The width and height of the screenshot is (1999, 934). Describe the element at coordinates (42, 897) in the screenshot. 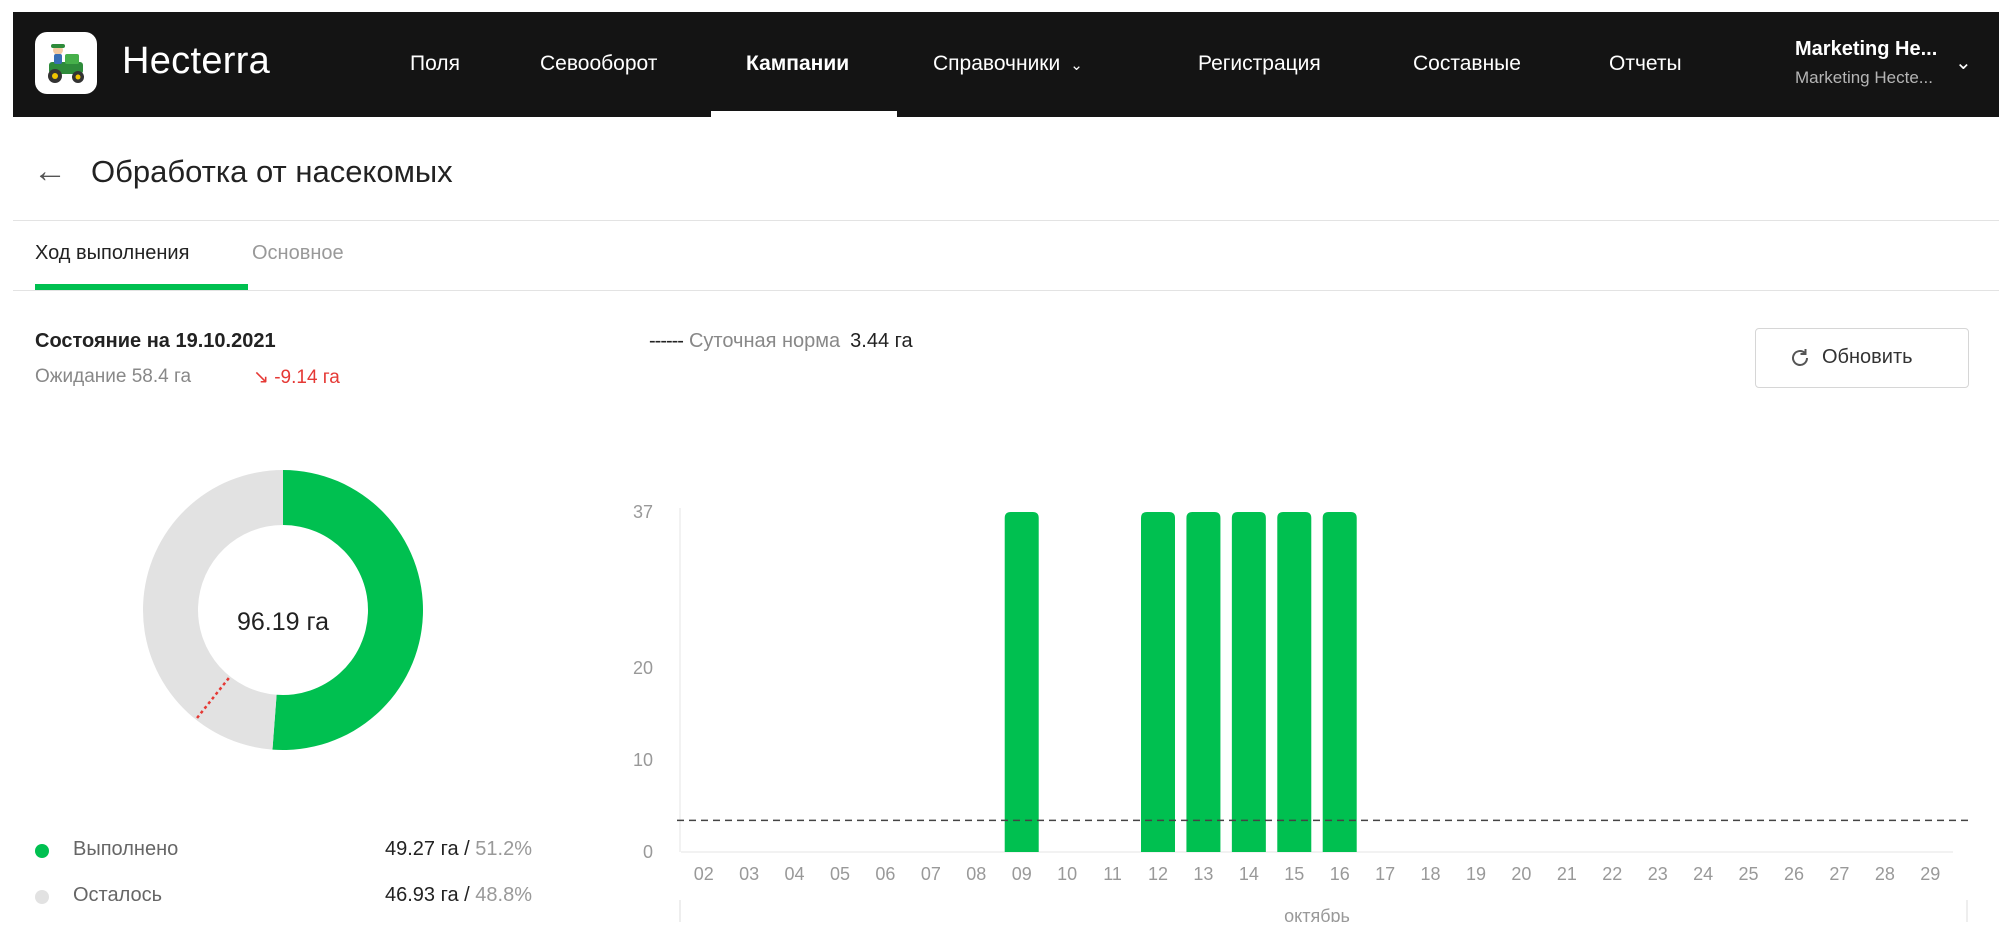

I see `legend-dot-remaining` at that location.